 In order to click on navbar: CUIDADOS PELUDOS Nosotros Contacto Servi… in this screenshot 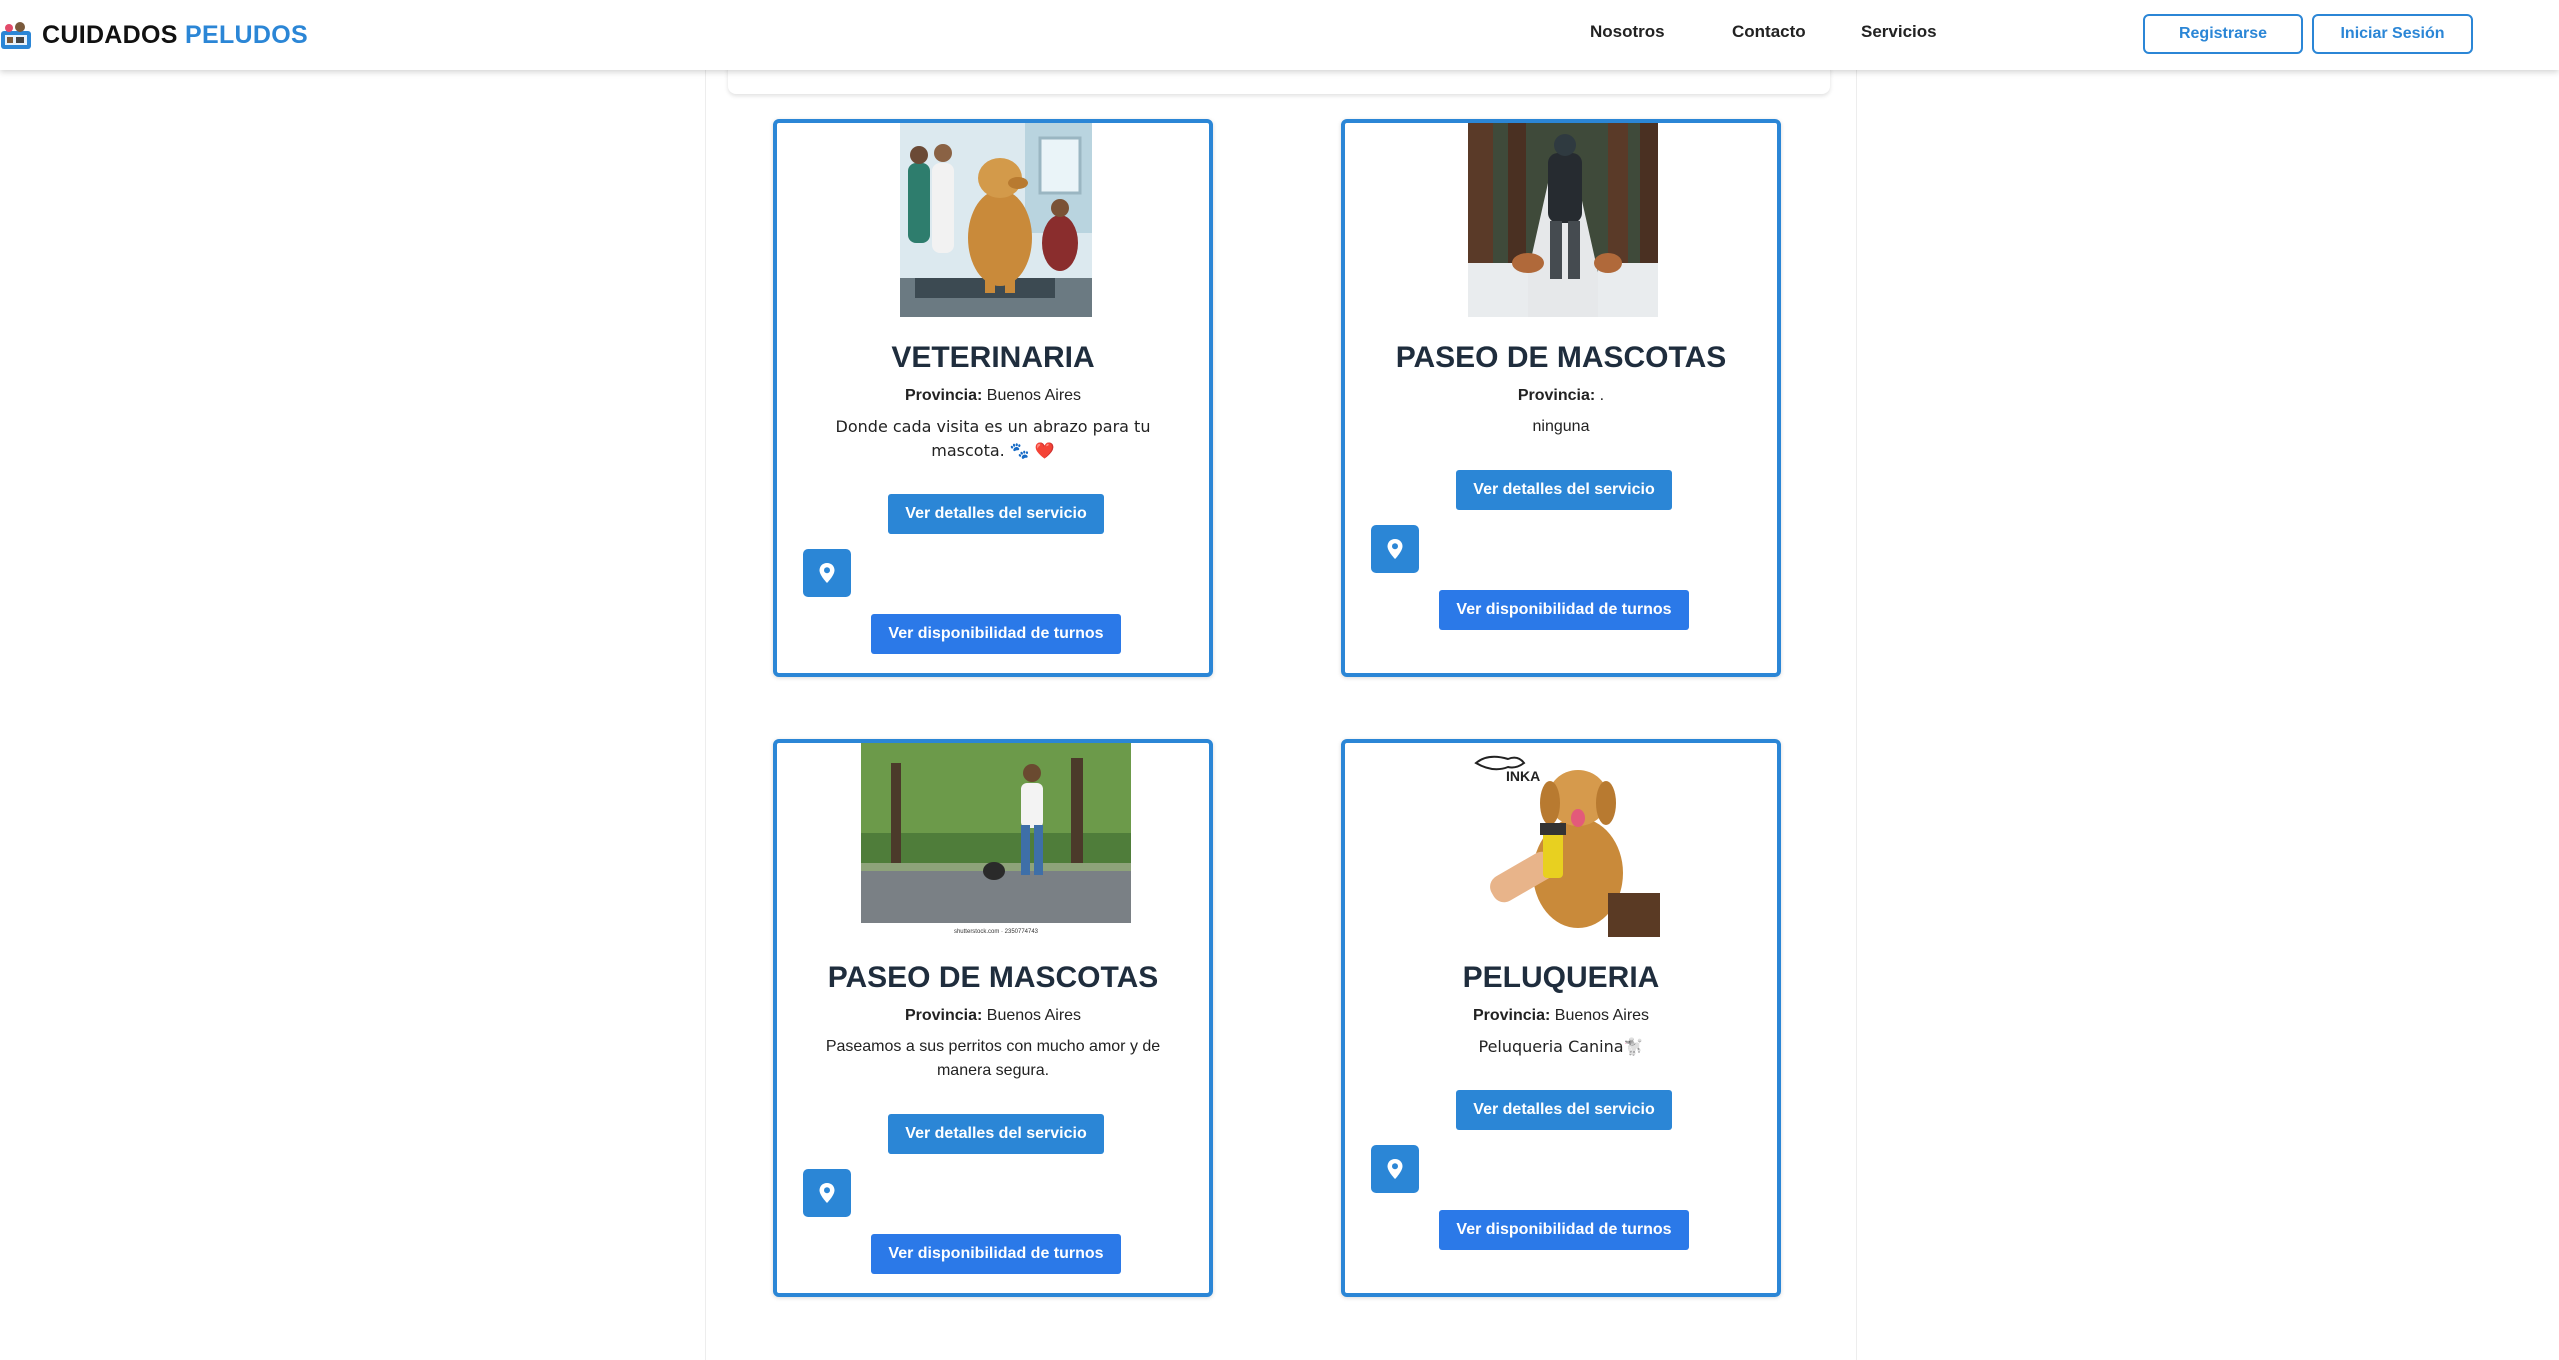, I will do `click(1279, 35)`.